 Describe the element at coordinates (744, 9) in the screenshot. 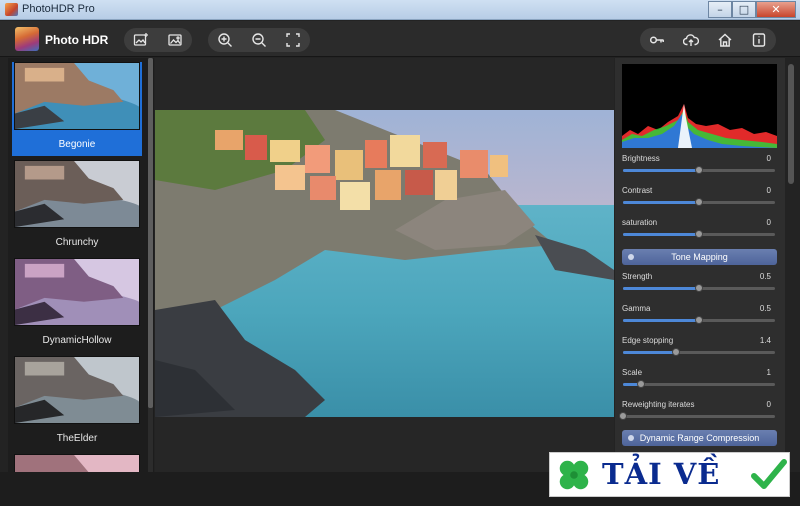

I see `maximize-button: □` at that location.